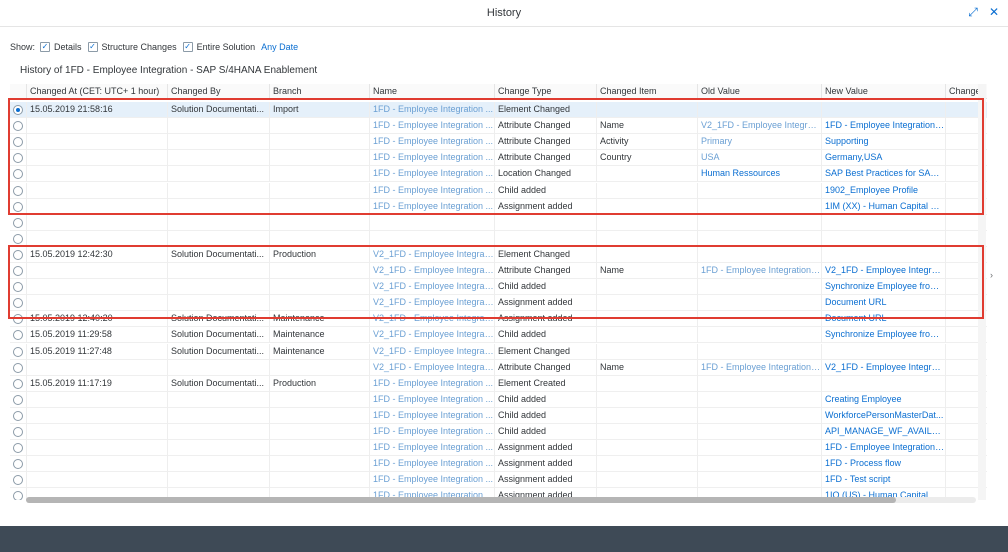 The image size is (1008, 552). Describe the element at coordinates (218, 91) in the screenshot. I see `column-header-changed-by: Changed By` at that location.